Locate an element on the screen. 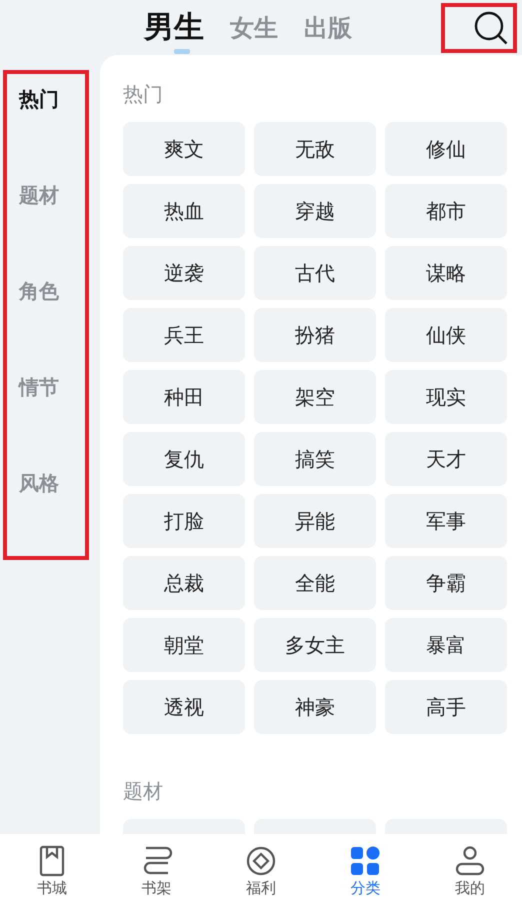 Image resolution: width=522 pixels, height=906 pixels. nav-tab: 分类 is located at coordinates (365, 870).